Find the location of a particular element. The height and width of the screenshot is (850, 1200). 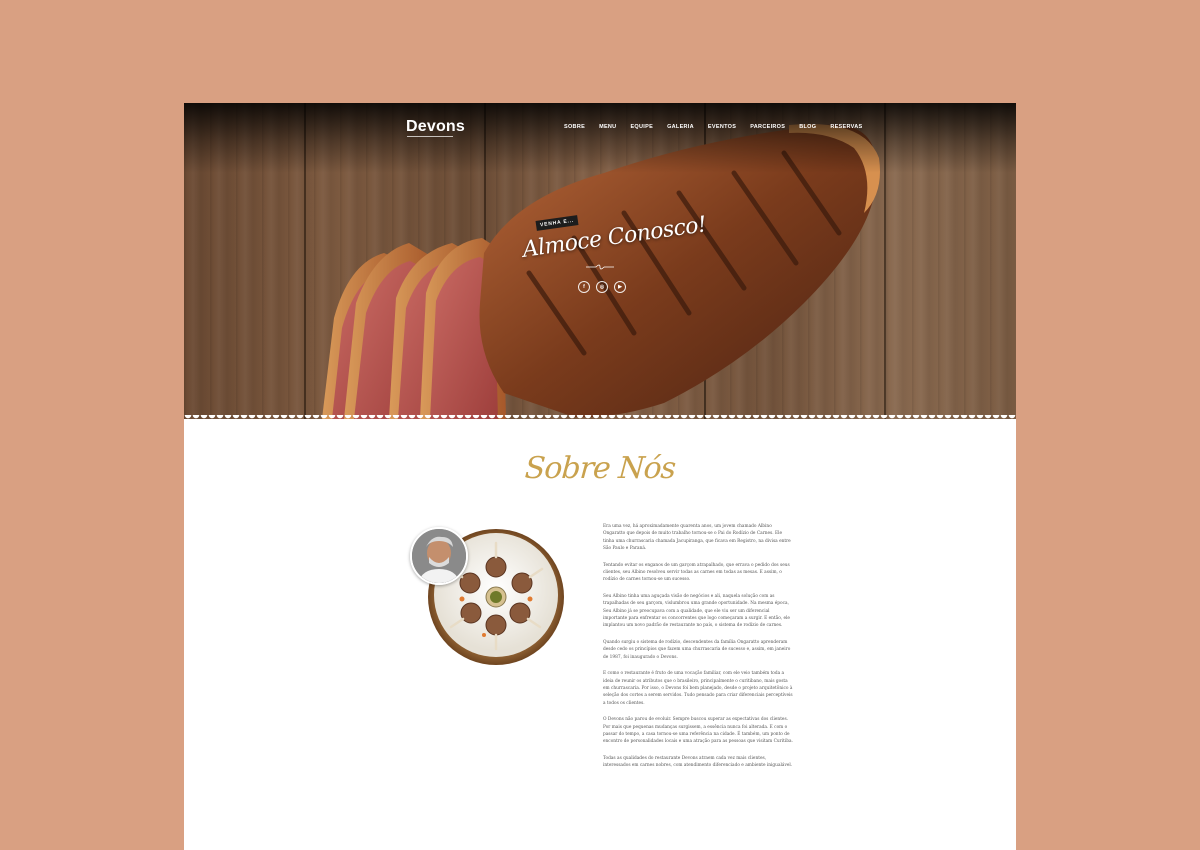

youtube-icon: ▶ is located at coordinates (620, 287).